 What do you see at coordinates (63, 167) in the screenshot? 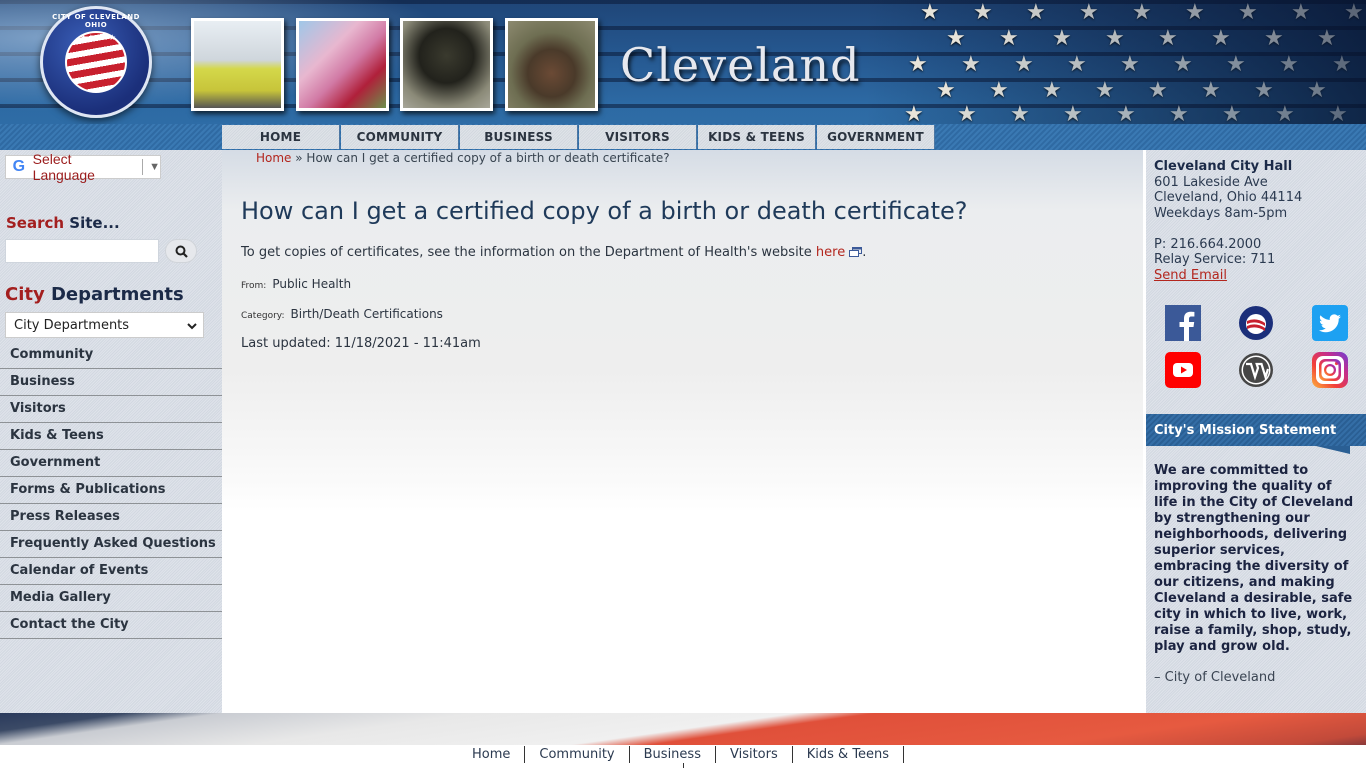
I see `language-label: Select Language` at bounding box center [63, 167].